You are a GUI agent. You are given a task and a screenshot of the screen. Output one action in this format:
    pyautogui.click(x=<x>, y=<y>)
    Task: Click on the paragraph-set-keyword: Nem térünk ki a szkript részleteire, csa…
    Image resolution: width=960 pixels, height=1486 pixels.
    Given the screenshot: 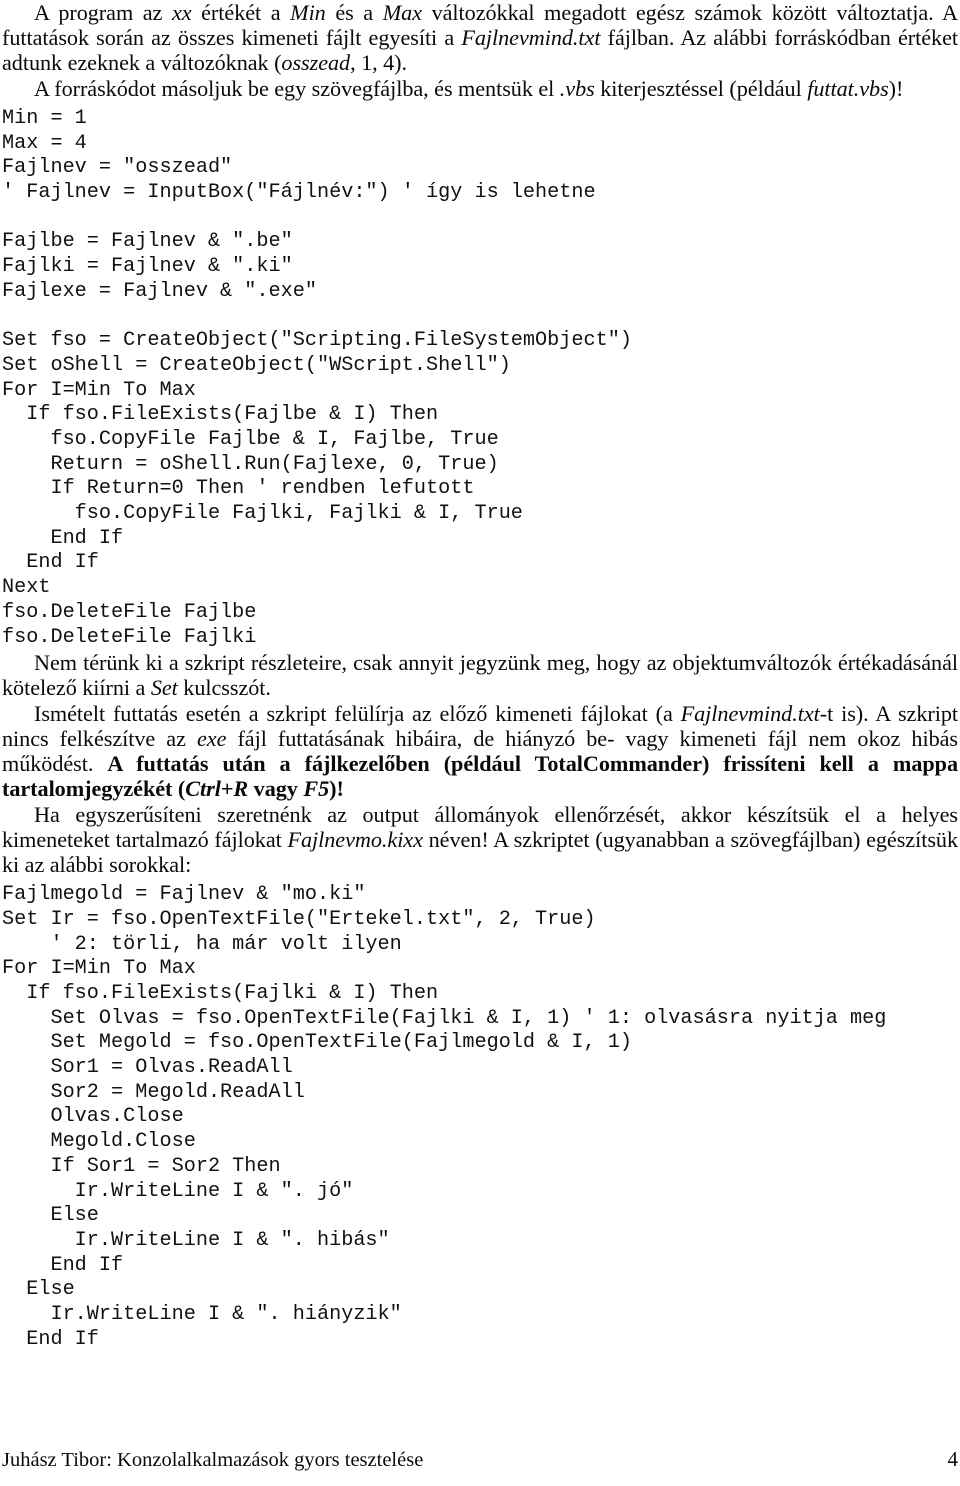 What is the action you would take?
    pyautogui.click(x=480, y=675)
    